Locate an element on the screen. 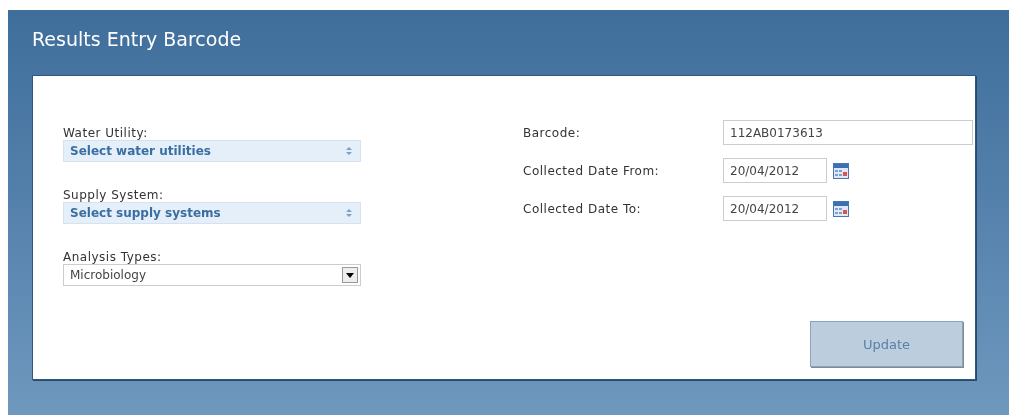  field-label: Barcode: is located at coordinates (552, 132).